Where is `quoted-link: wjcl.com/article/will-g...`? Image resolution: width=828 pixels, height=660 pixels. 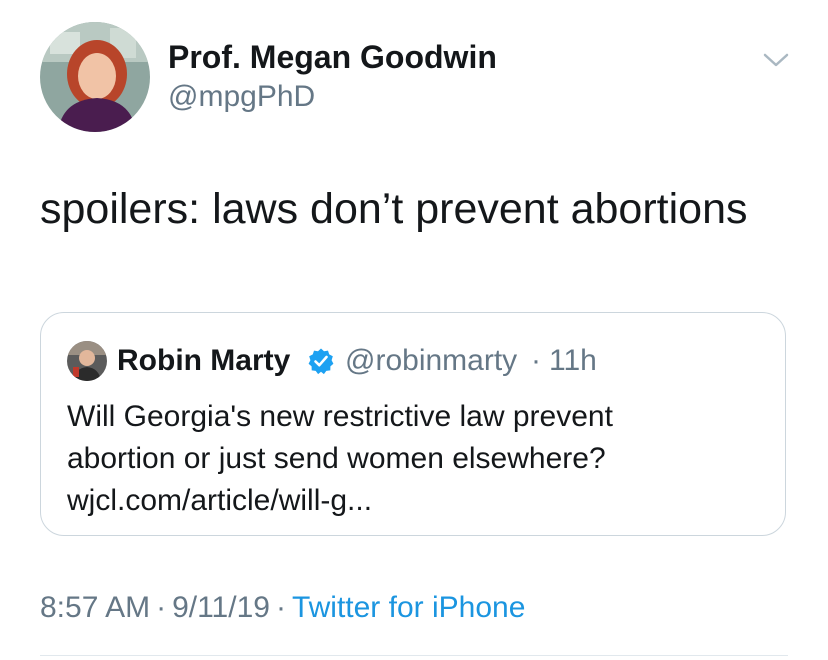 quoted-link: wjcl.com/article/will-g... is located at coordinates (219, 501).